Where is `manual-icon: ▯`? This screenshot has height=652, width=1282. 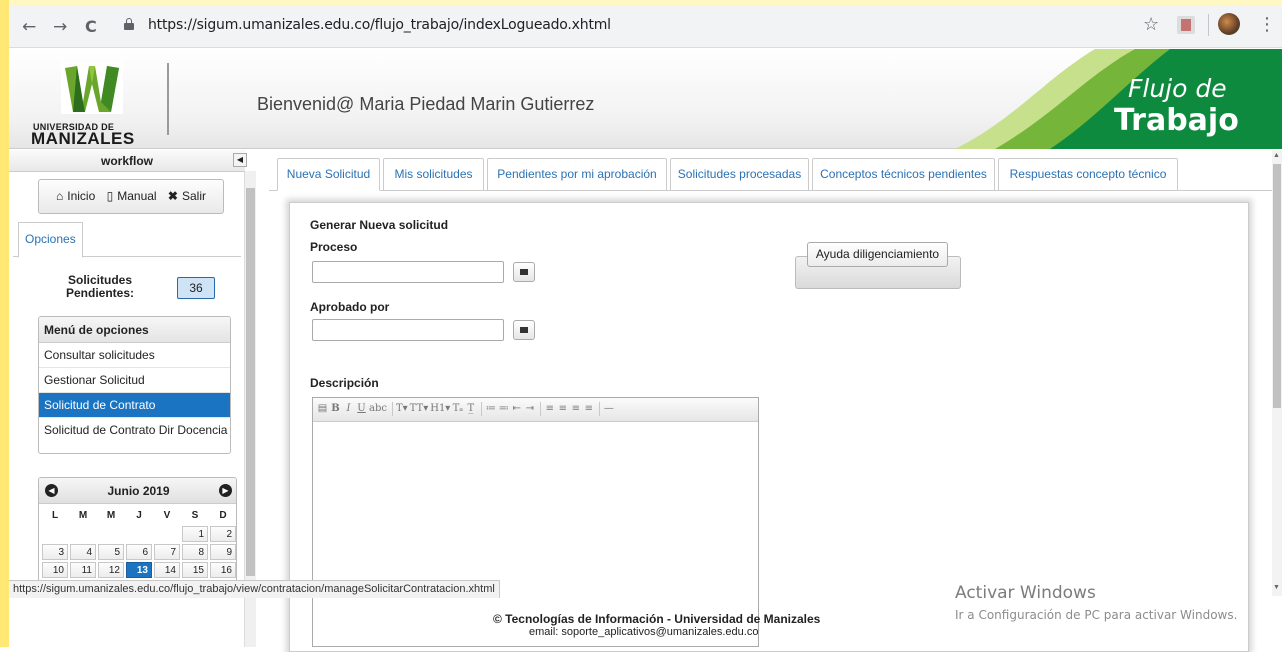
manual-icon: ▯ is located at coordinates (110, 196).